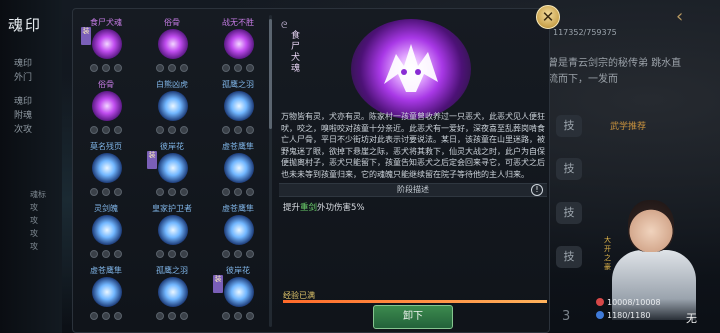  I want to click on soul-slot-name: 虚苍鹰隼, so click(238, 146).